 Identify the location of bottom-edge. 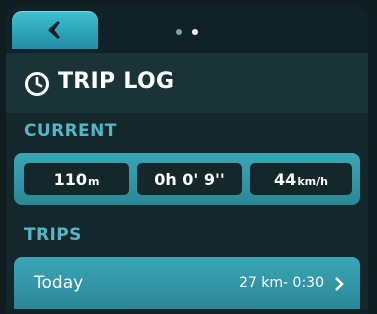
(187, 311).